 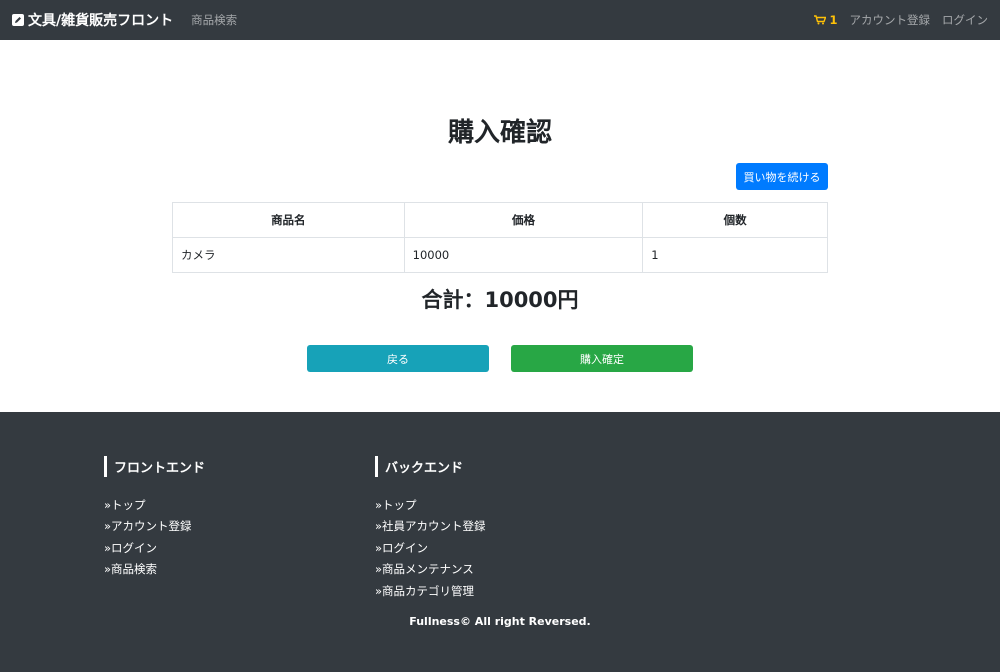 What do you see at coordinates (430, 570) in the screenshot?
I see `footer-link-product-maintenance: »商品メンテナンス` at bounding box center [430, 570].